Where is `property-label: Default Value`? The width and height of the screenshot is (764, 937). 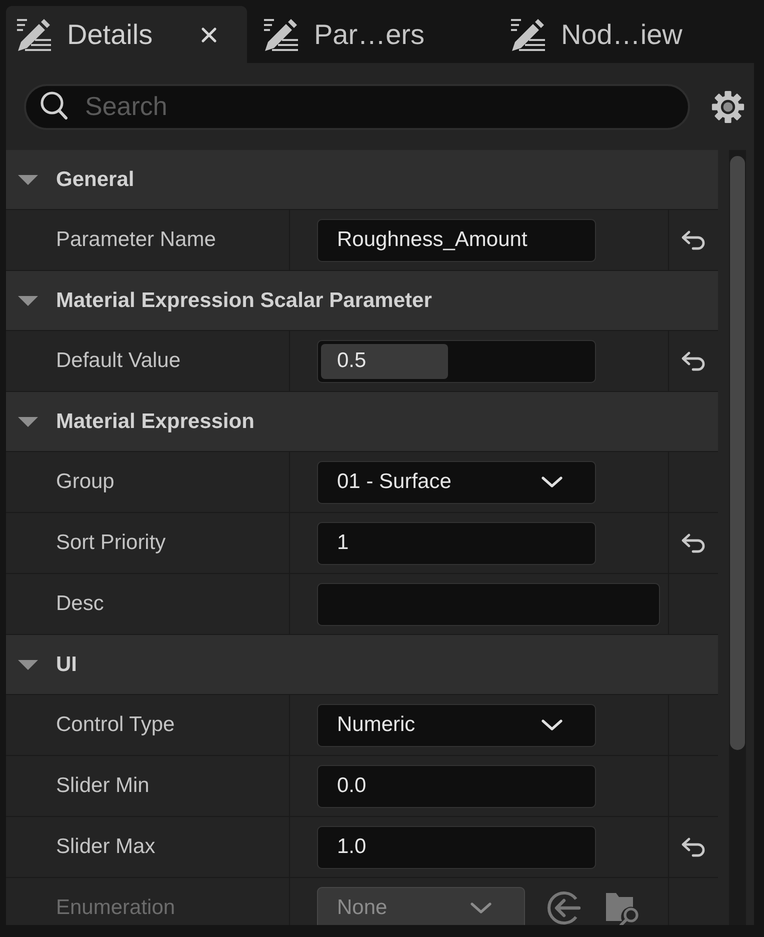 property-label: Default Value is located at coordinates (118, 361).